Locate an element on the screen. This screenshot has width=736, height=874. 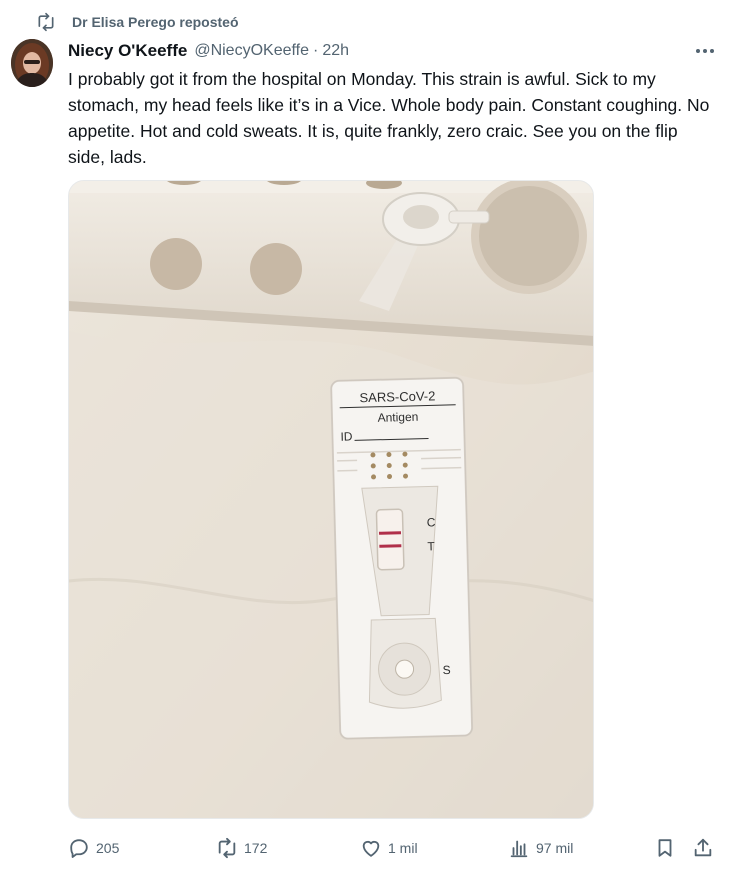
repost-indicator: Dr Elisa Perego reposteó is located at coordinates (137, 22).